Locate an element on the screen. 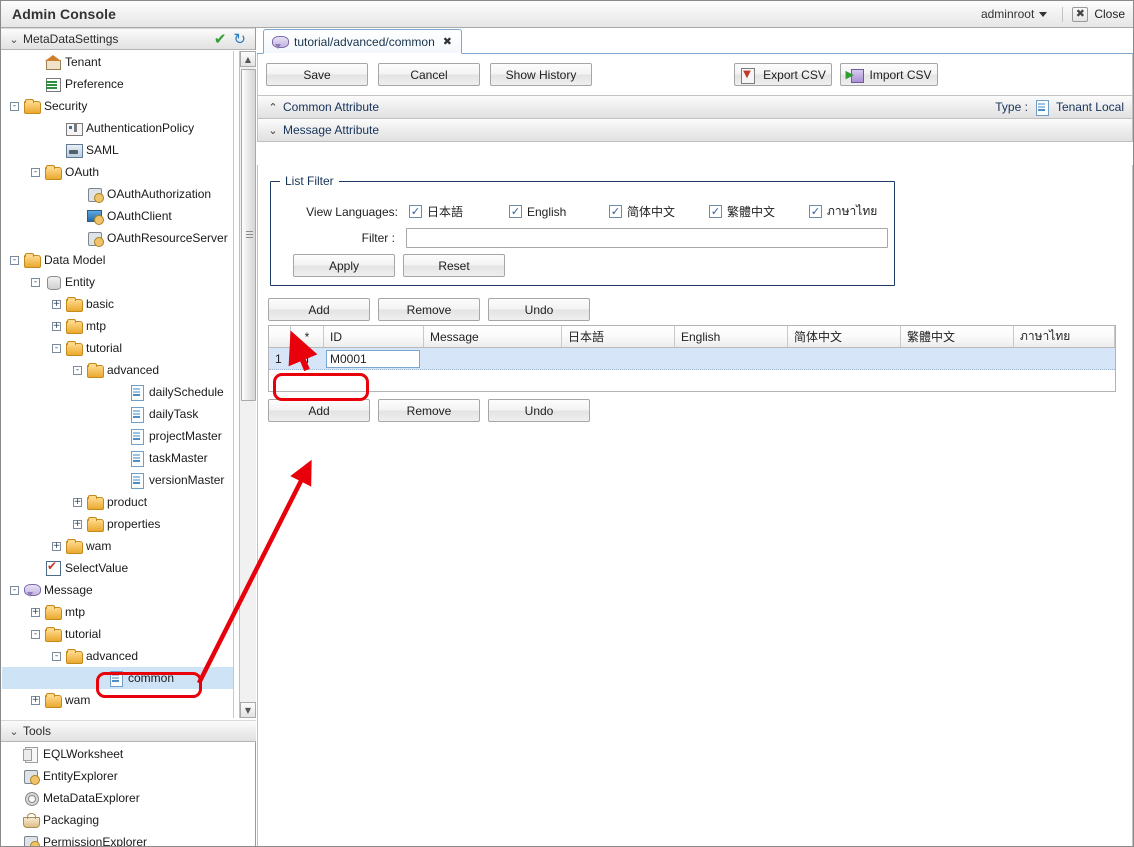 This screenshot has width=1134, height=847. table-row: 1 I is located at coordinates (692, 359).